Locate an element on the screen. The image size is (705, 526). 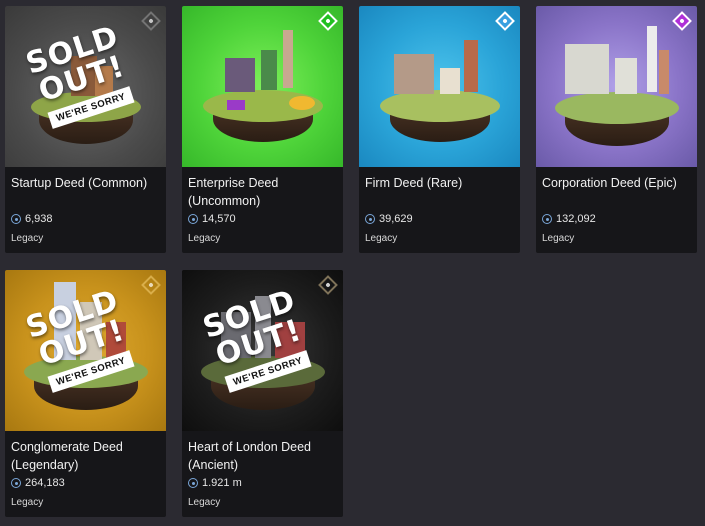
price: 39,629 is located at coordinates (439, 219).